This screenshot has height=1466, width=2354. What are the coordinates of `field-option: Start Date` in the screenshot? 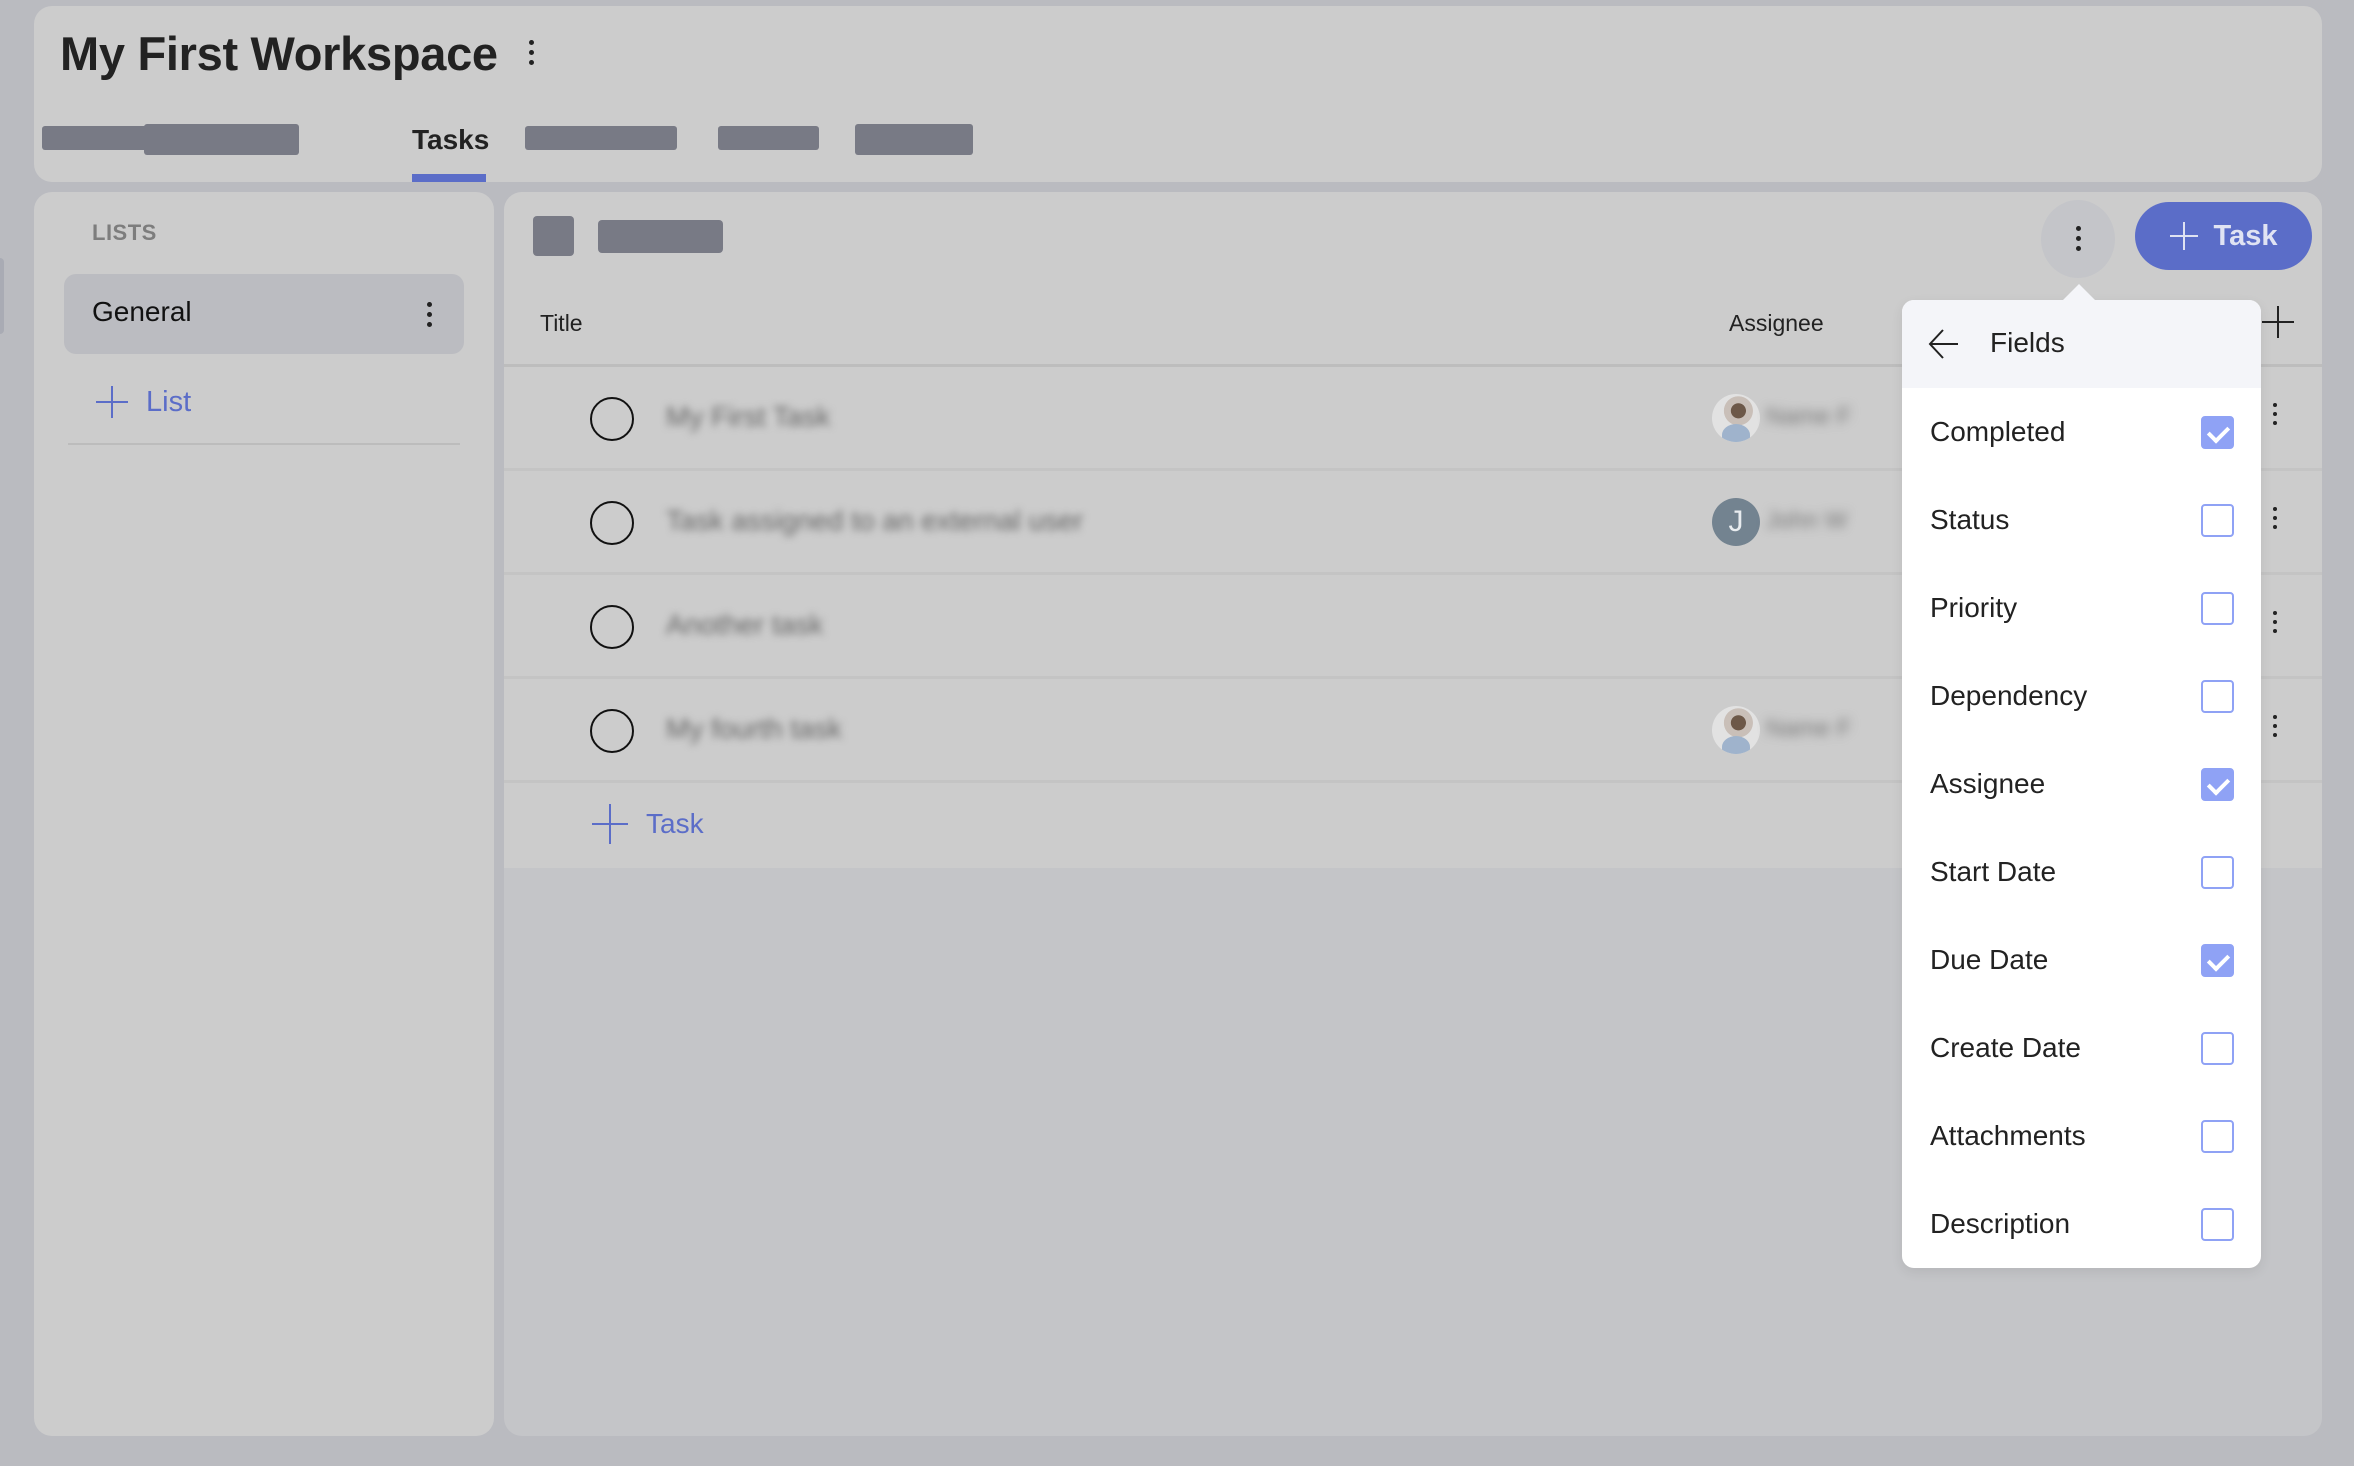 It's located at (2081, 872).